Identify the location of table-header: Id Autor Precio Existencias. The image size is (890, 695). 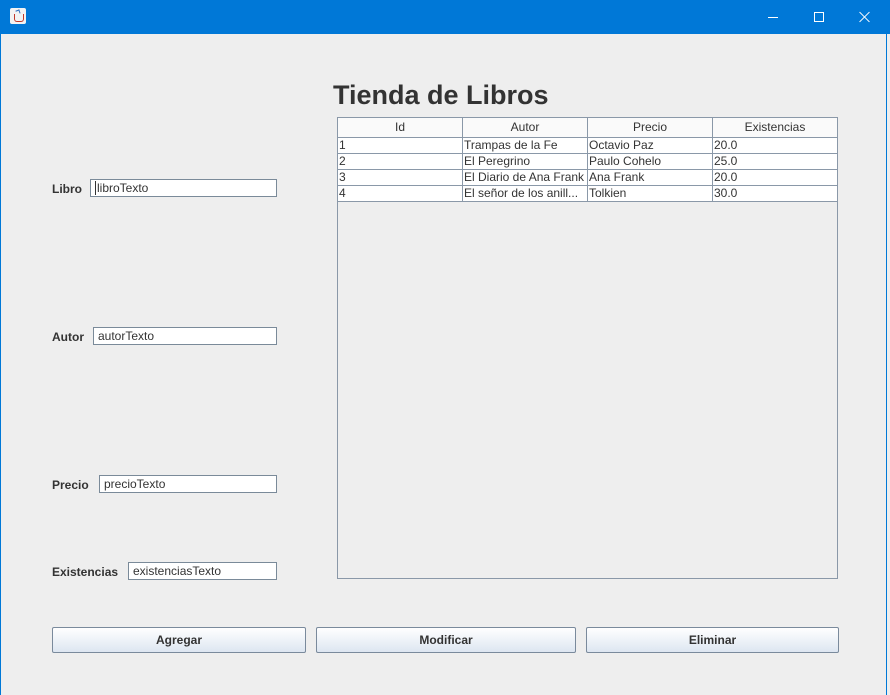
(587, 128).